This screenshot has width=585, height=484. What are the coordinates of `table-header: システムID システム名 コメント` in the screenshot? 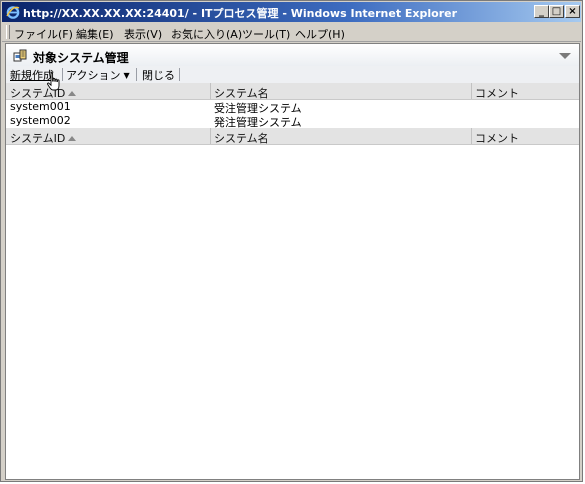 It's located at (292, 91).